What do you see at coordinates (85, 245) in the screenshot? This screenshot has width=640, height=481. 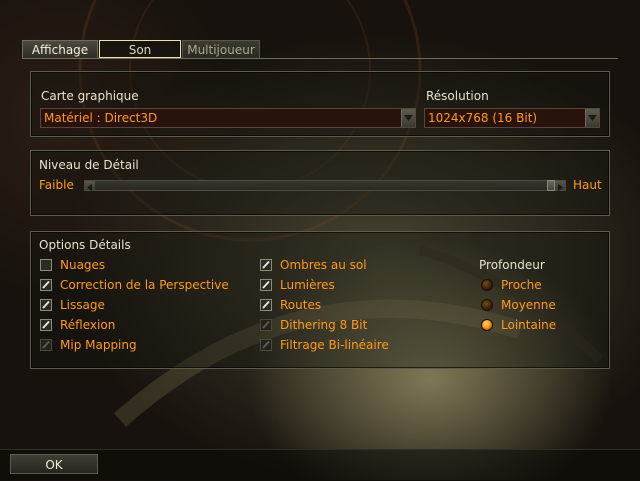 I see `options-title: Options Détails` at bounding box center [85, 245].